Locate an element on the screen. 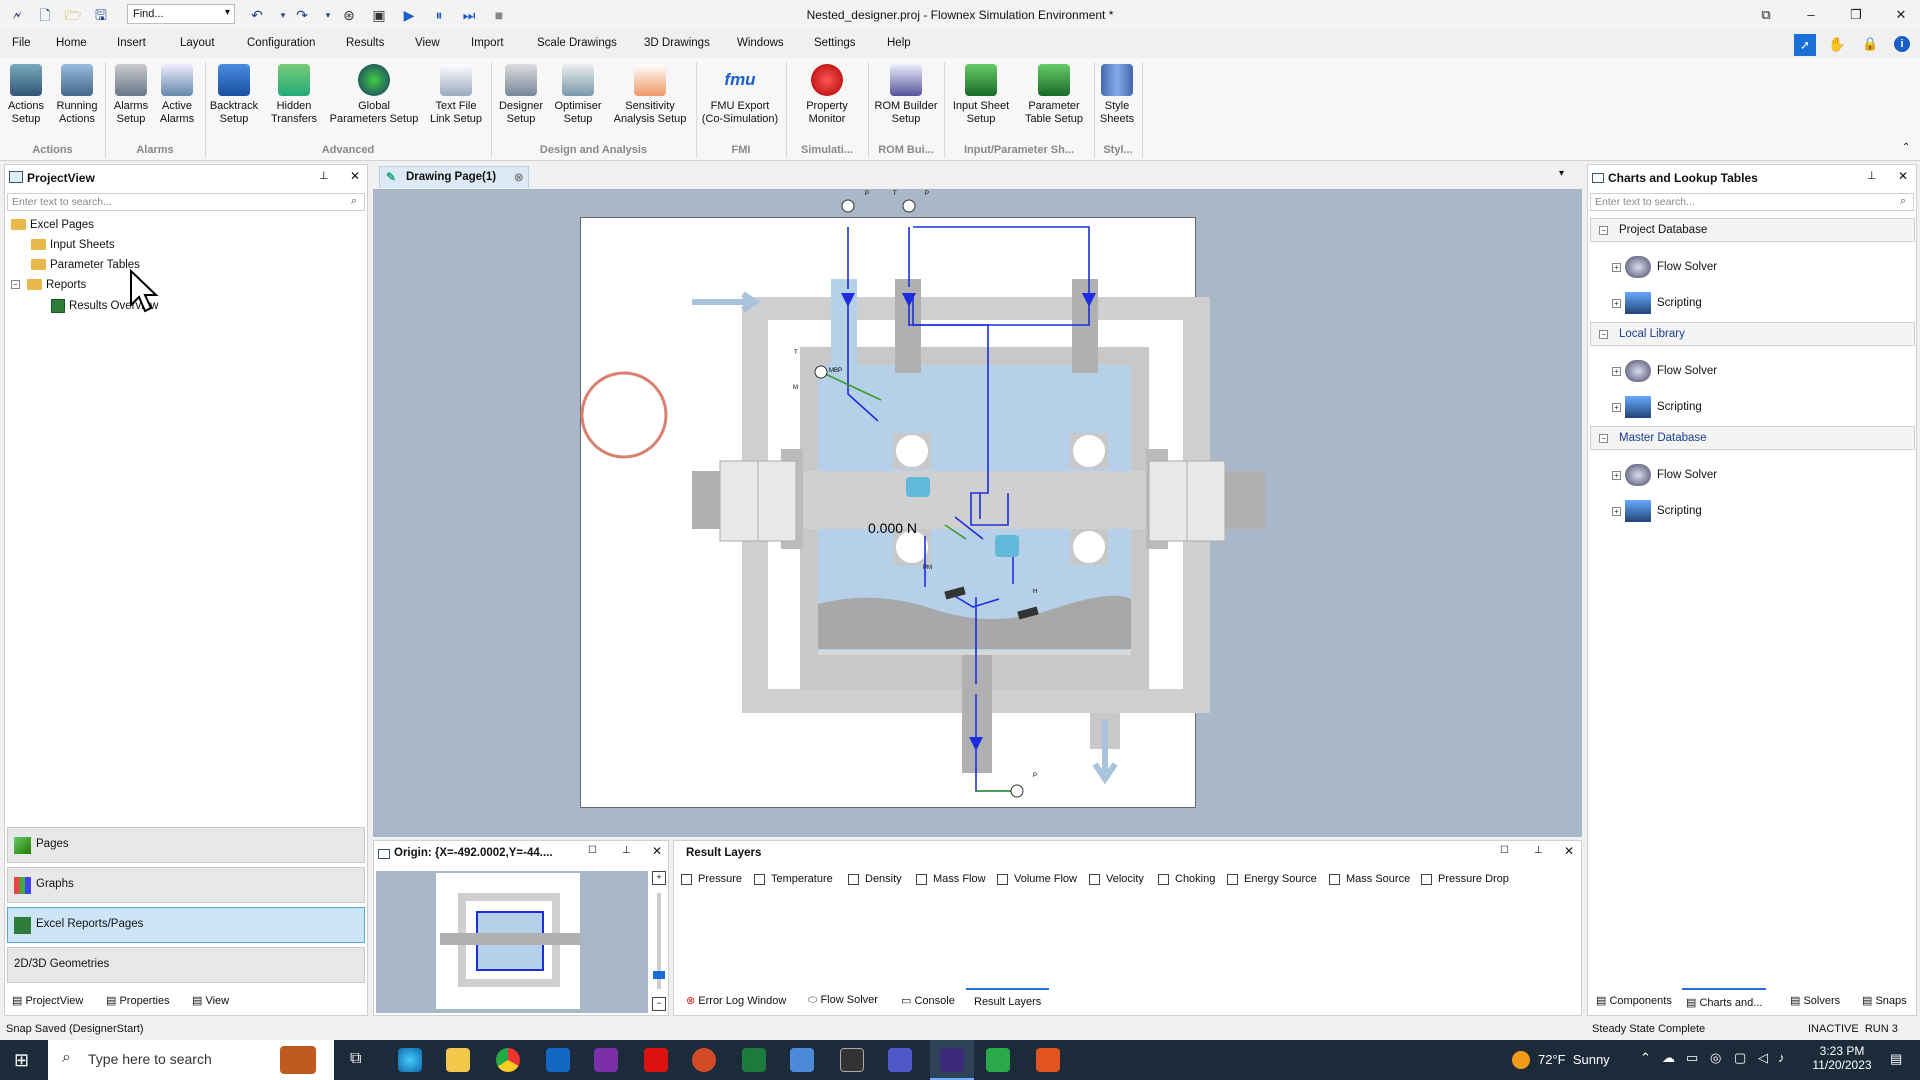  tab-components: ▤ Components is located at coordinates (1634, 1000).